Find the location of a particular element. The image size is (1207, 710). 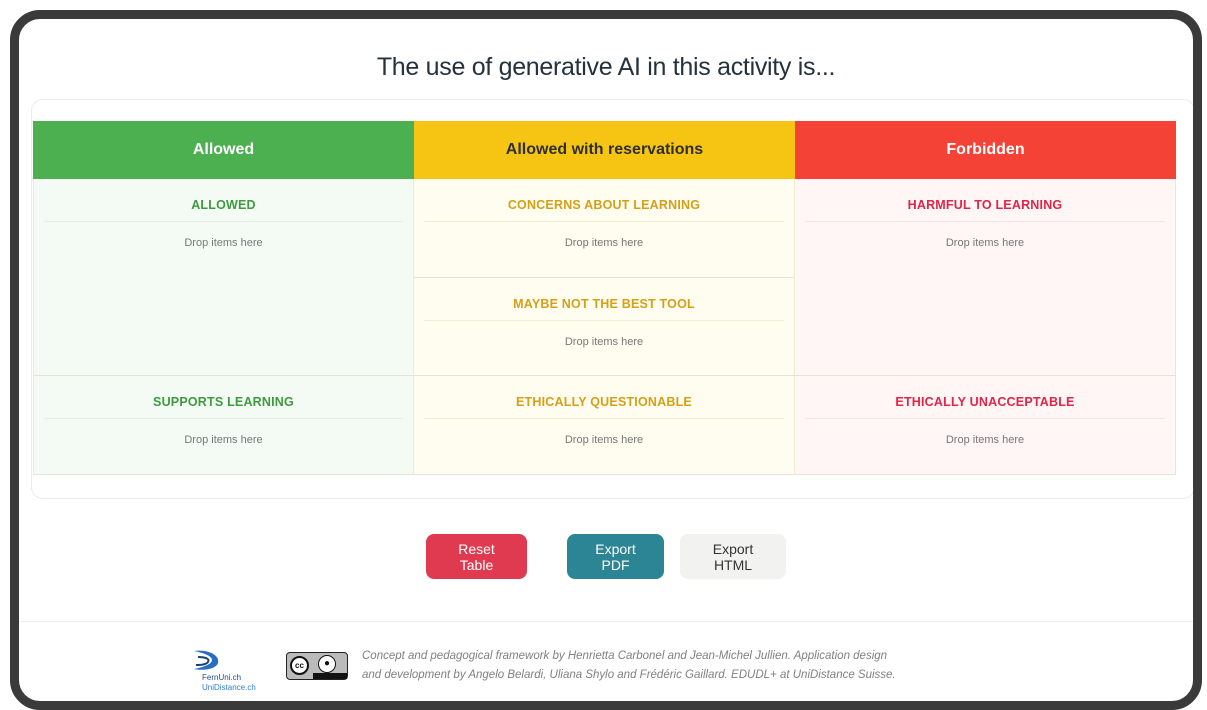

column-header-reservations: Allowed with reservations is located at coordinates (604, 150).